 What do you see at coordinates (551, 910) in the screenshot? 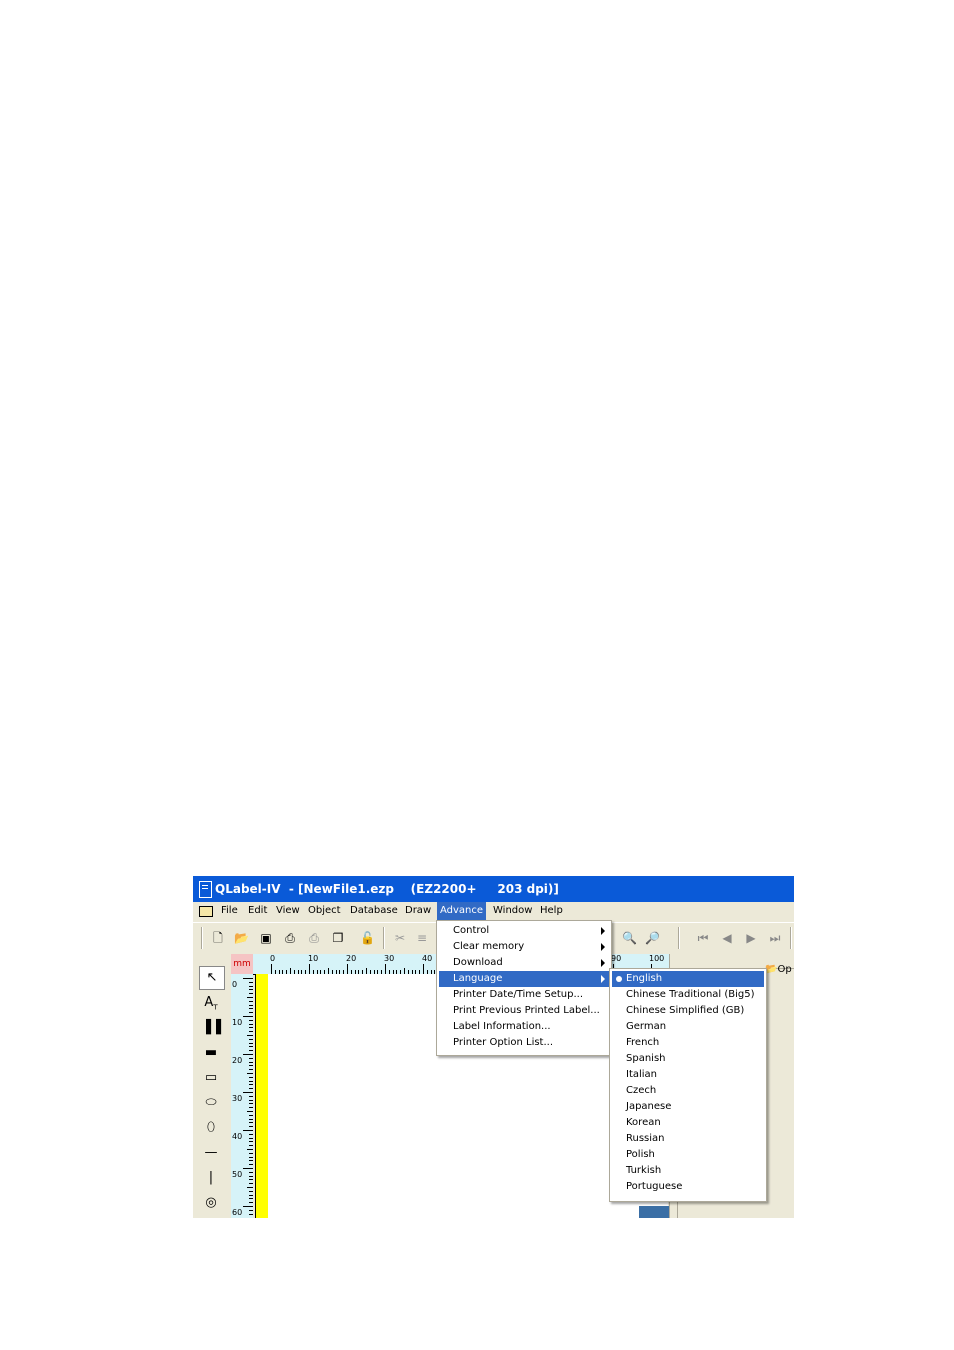
I see `menu-help: Help` at bounding box center [551, 910].